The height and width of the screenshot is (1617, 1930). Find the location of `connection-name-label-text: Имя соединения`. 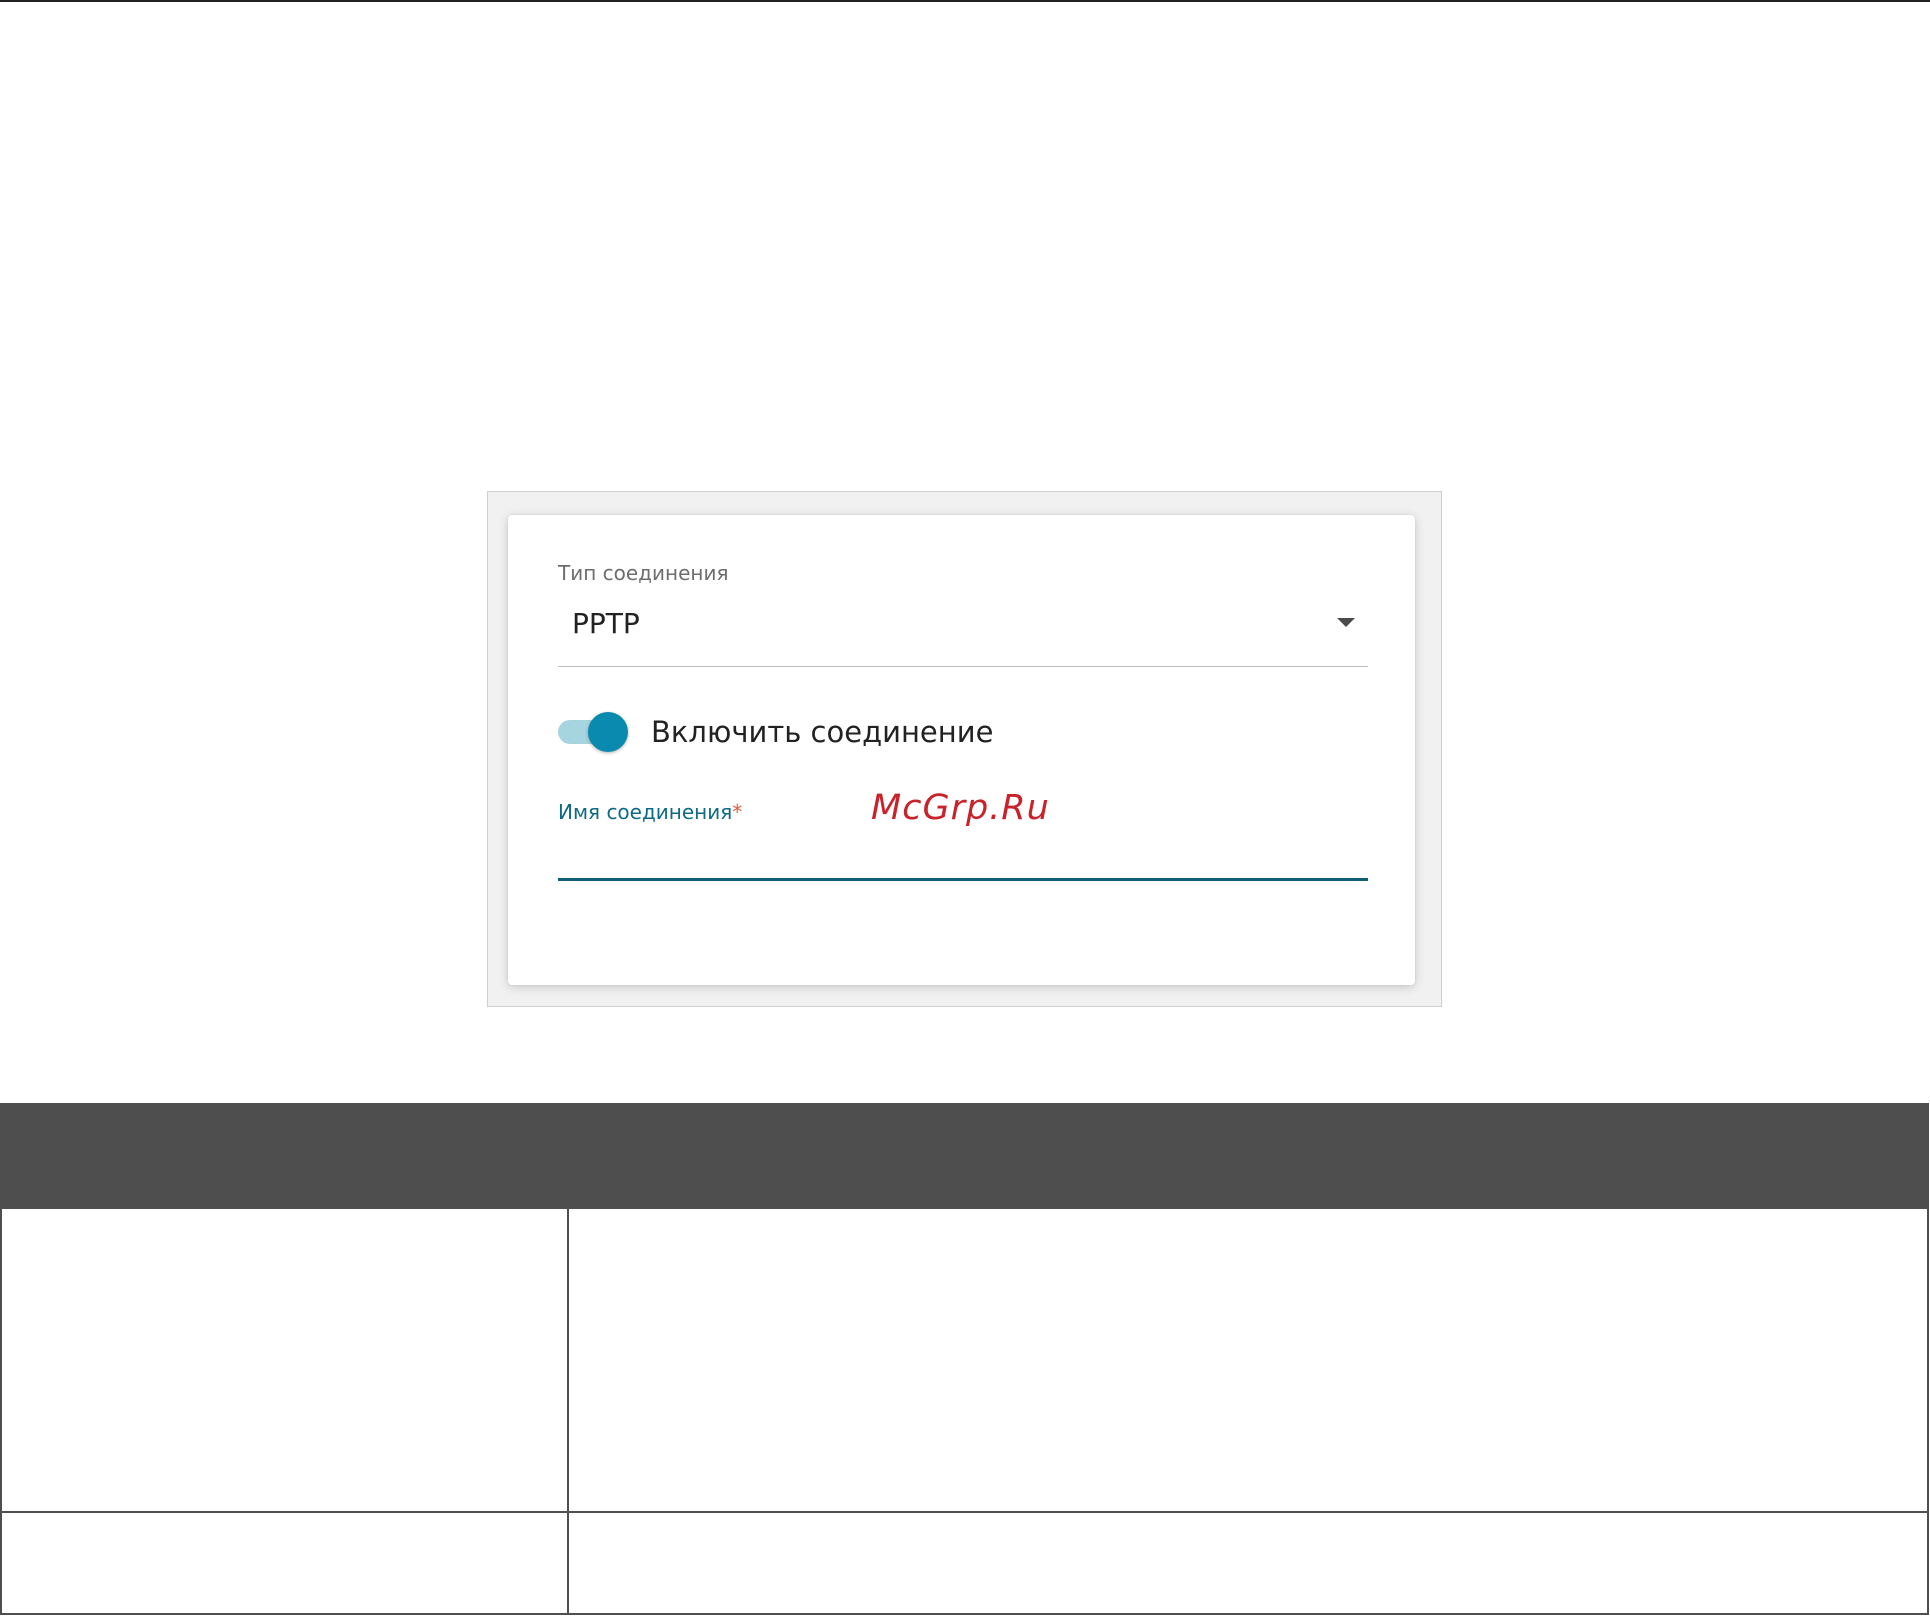

connection-name-label-text: Имя соединения is located at coordinates (645, 812).